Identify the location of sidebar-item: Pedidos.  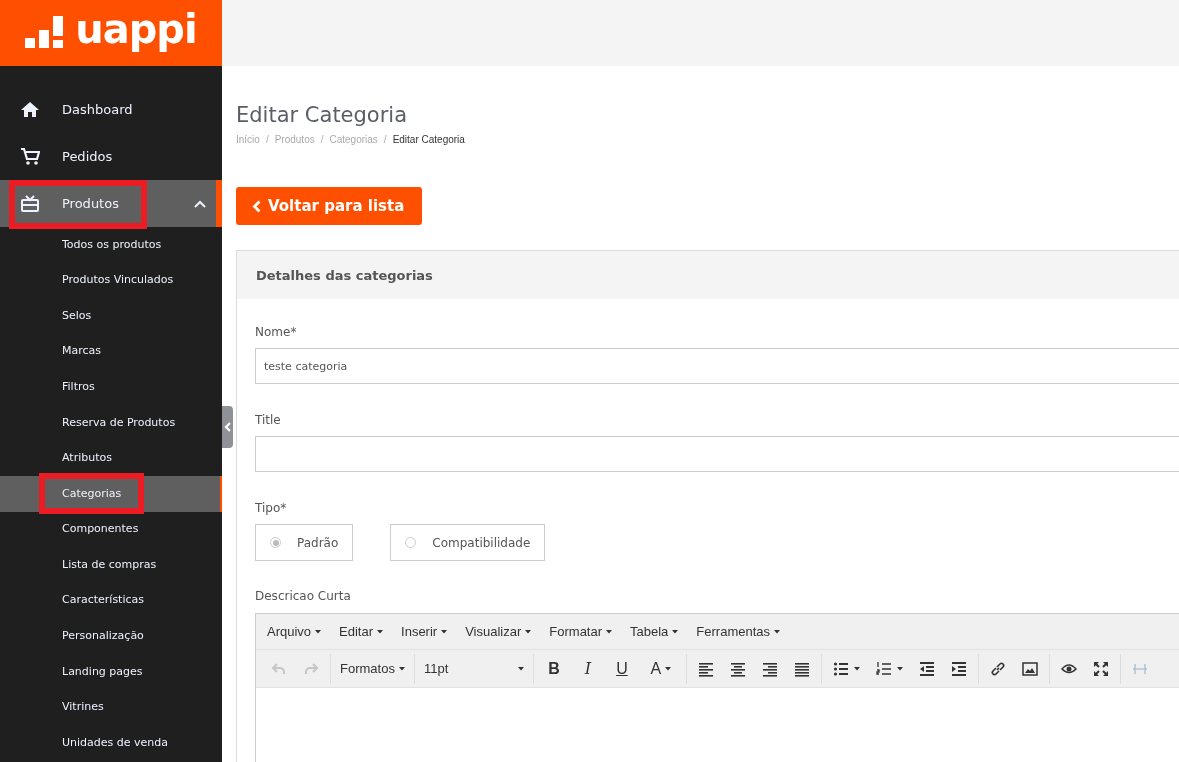
(111, 156).